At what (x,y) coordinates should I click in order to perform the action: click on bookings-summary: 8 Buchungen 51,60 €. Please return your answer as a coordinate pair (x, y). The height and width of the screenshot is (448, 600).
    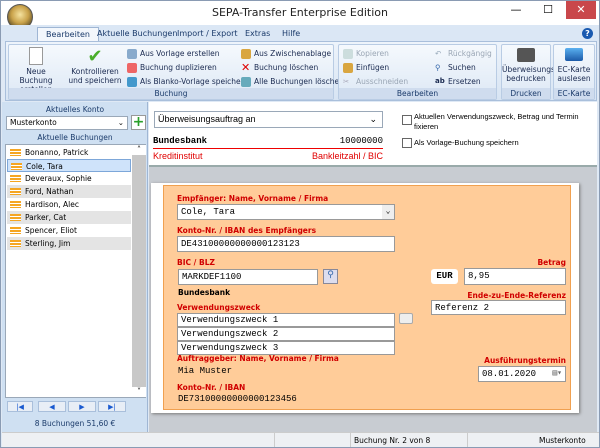
    Looking at the image, I should click on (75, 423).